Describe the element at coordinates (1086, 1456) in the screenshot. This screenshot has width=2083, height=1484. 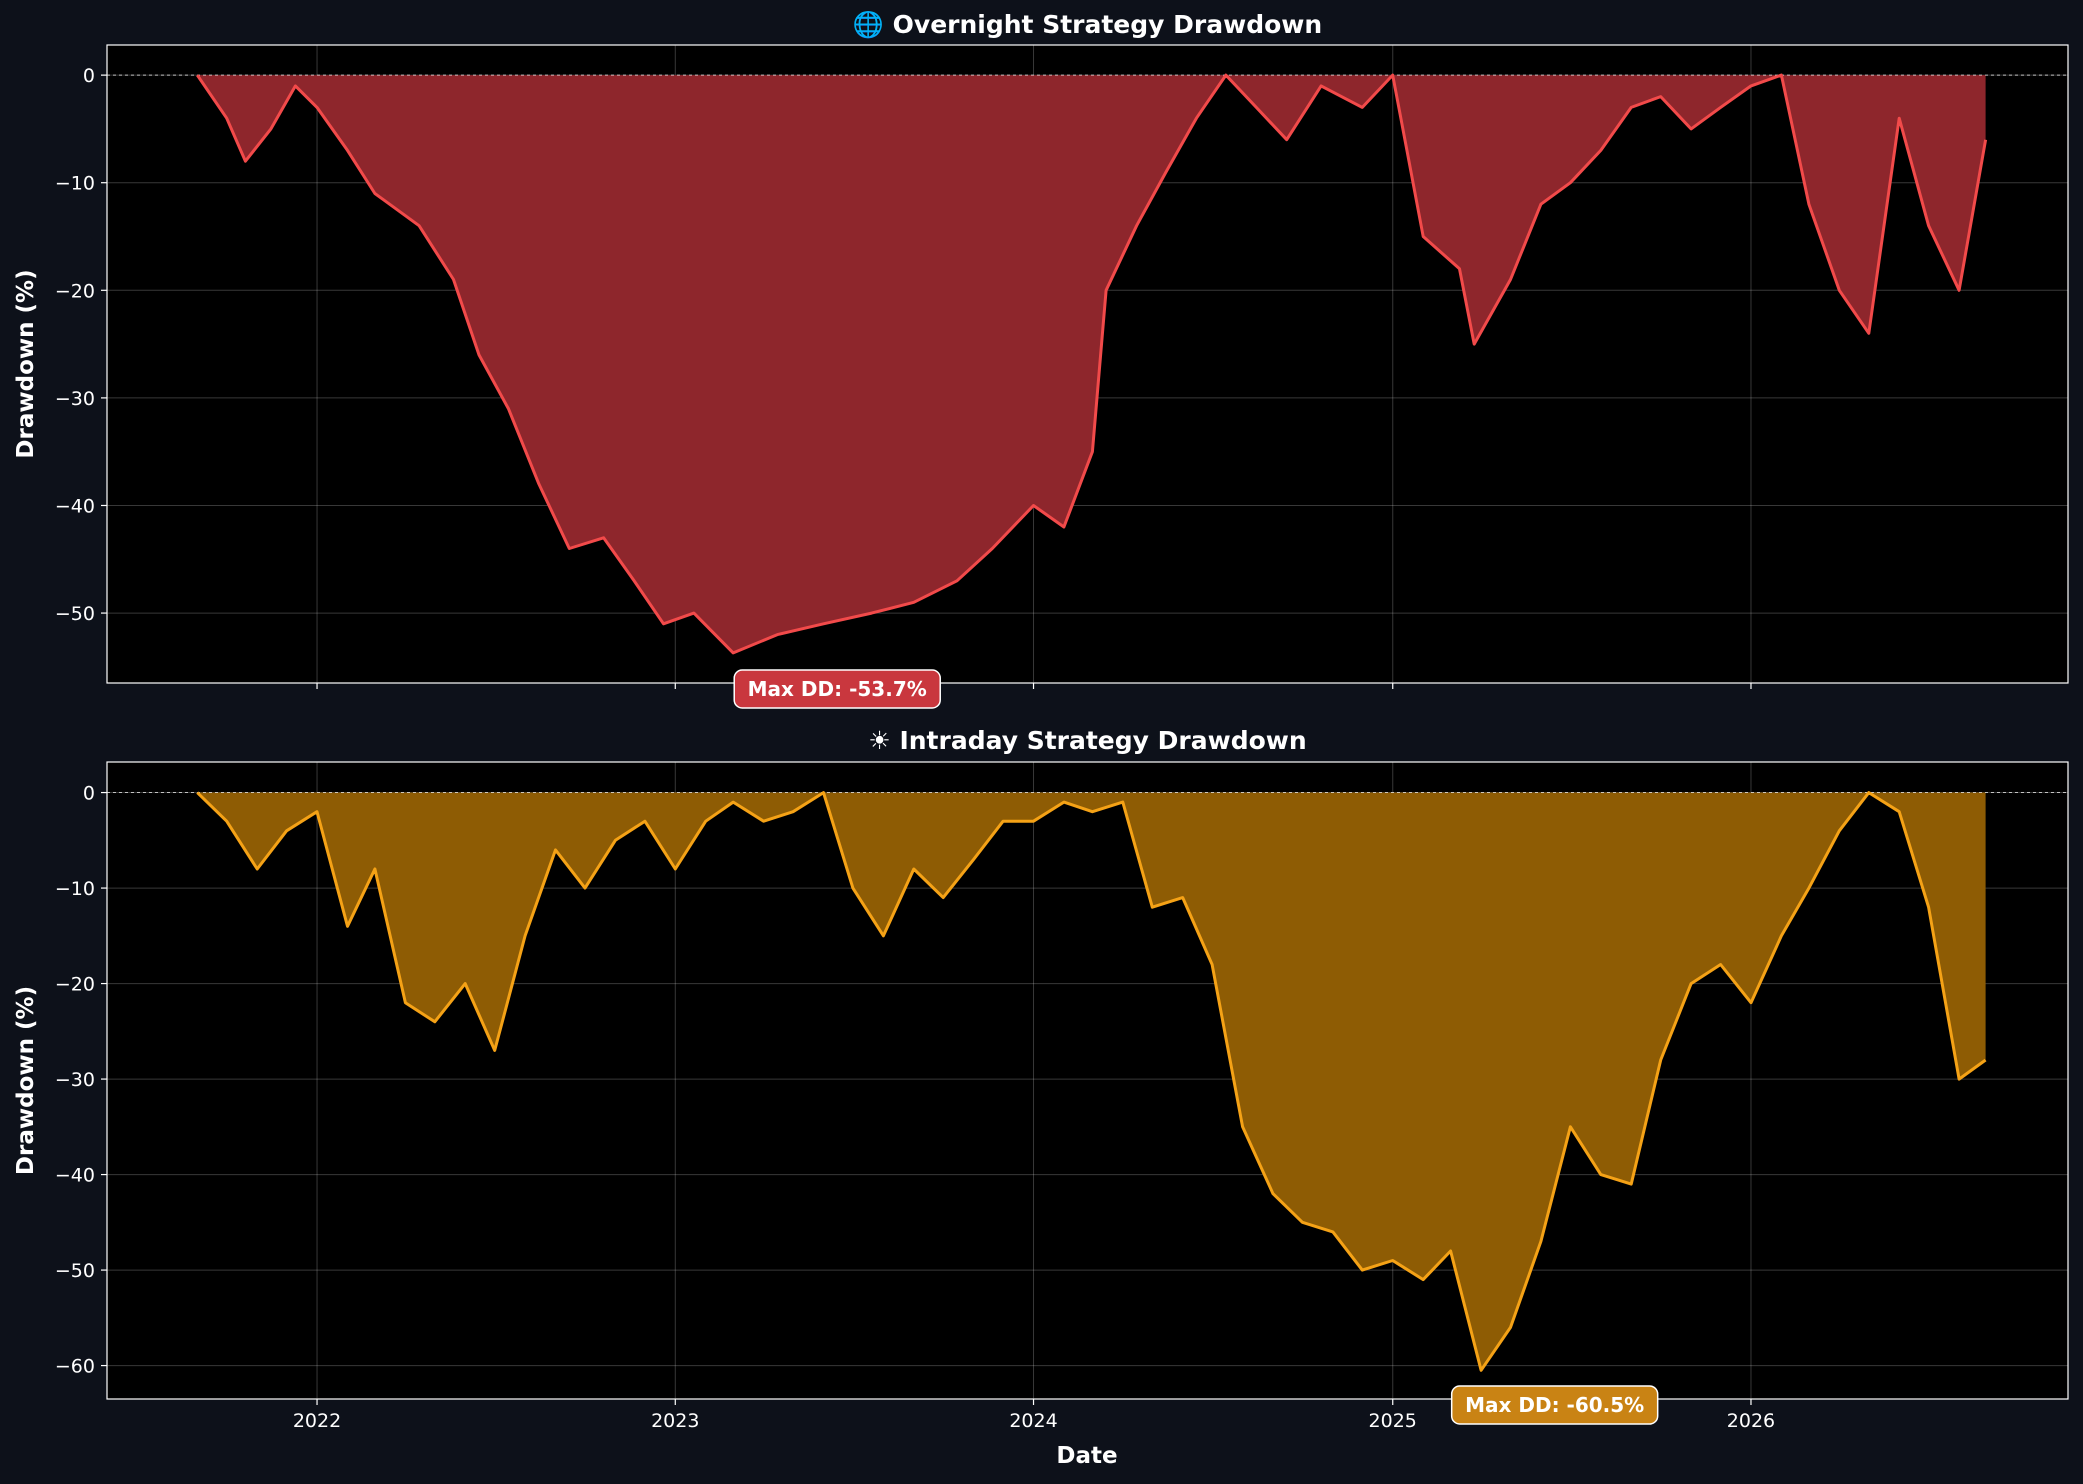
I see `x-axis-label: Date` at that location.